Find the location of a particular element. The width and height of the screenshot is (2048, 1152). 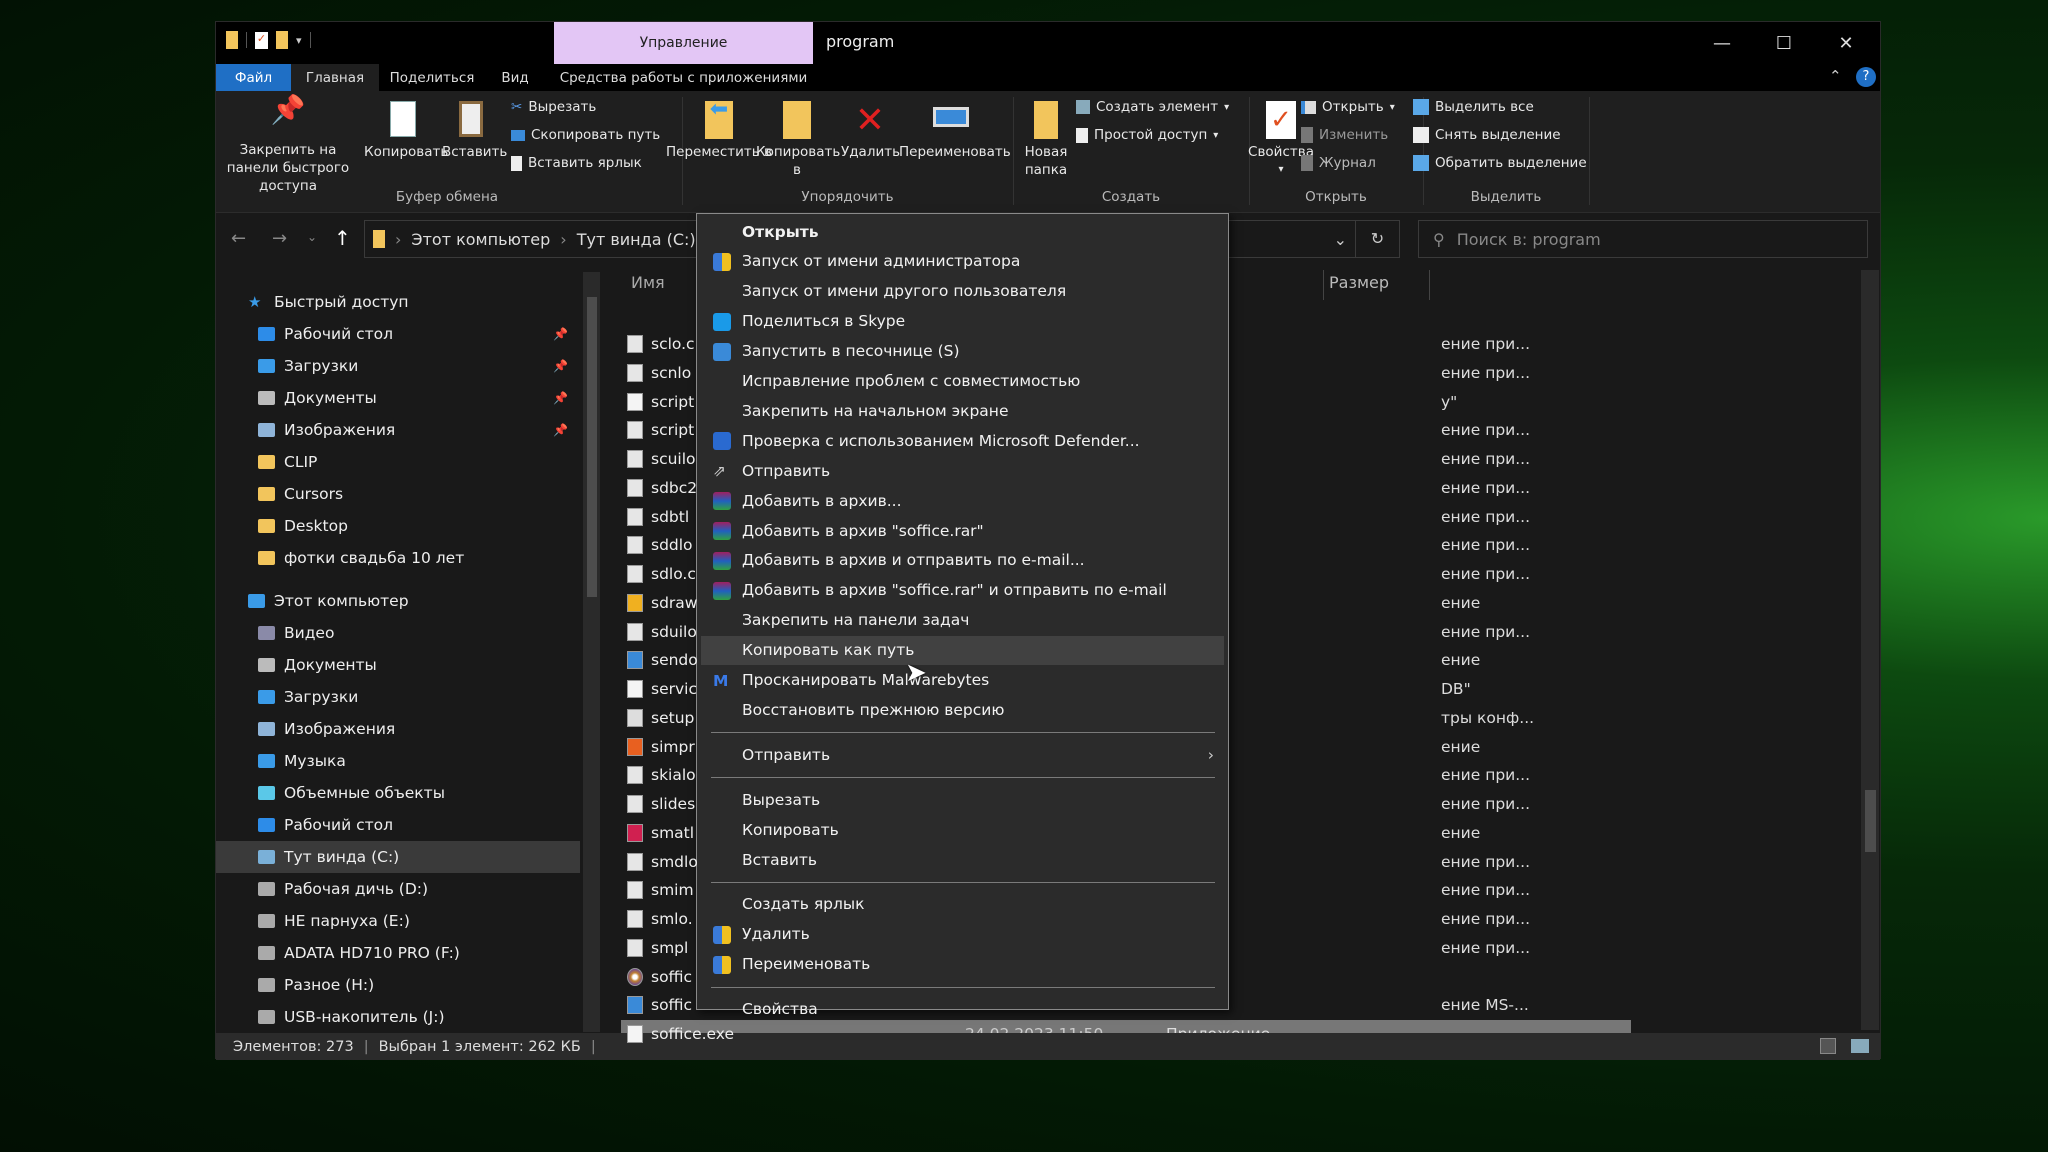

nav-item: ADATA HD710 PRO (F:) is located at coordinates (398, 953).